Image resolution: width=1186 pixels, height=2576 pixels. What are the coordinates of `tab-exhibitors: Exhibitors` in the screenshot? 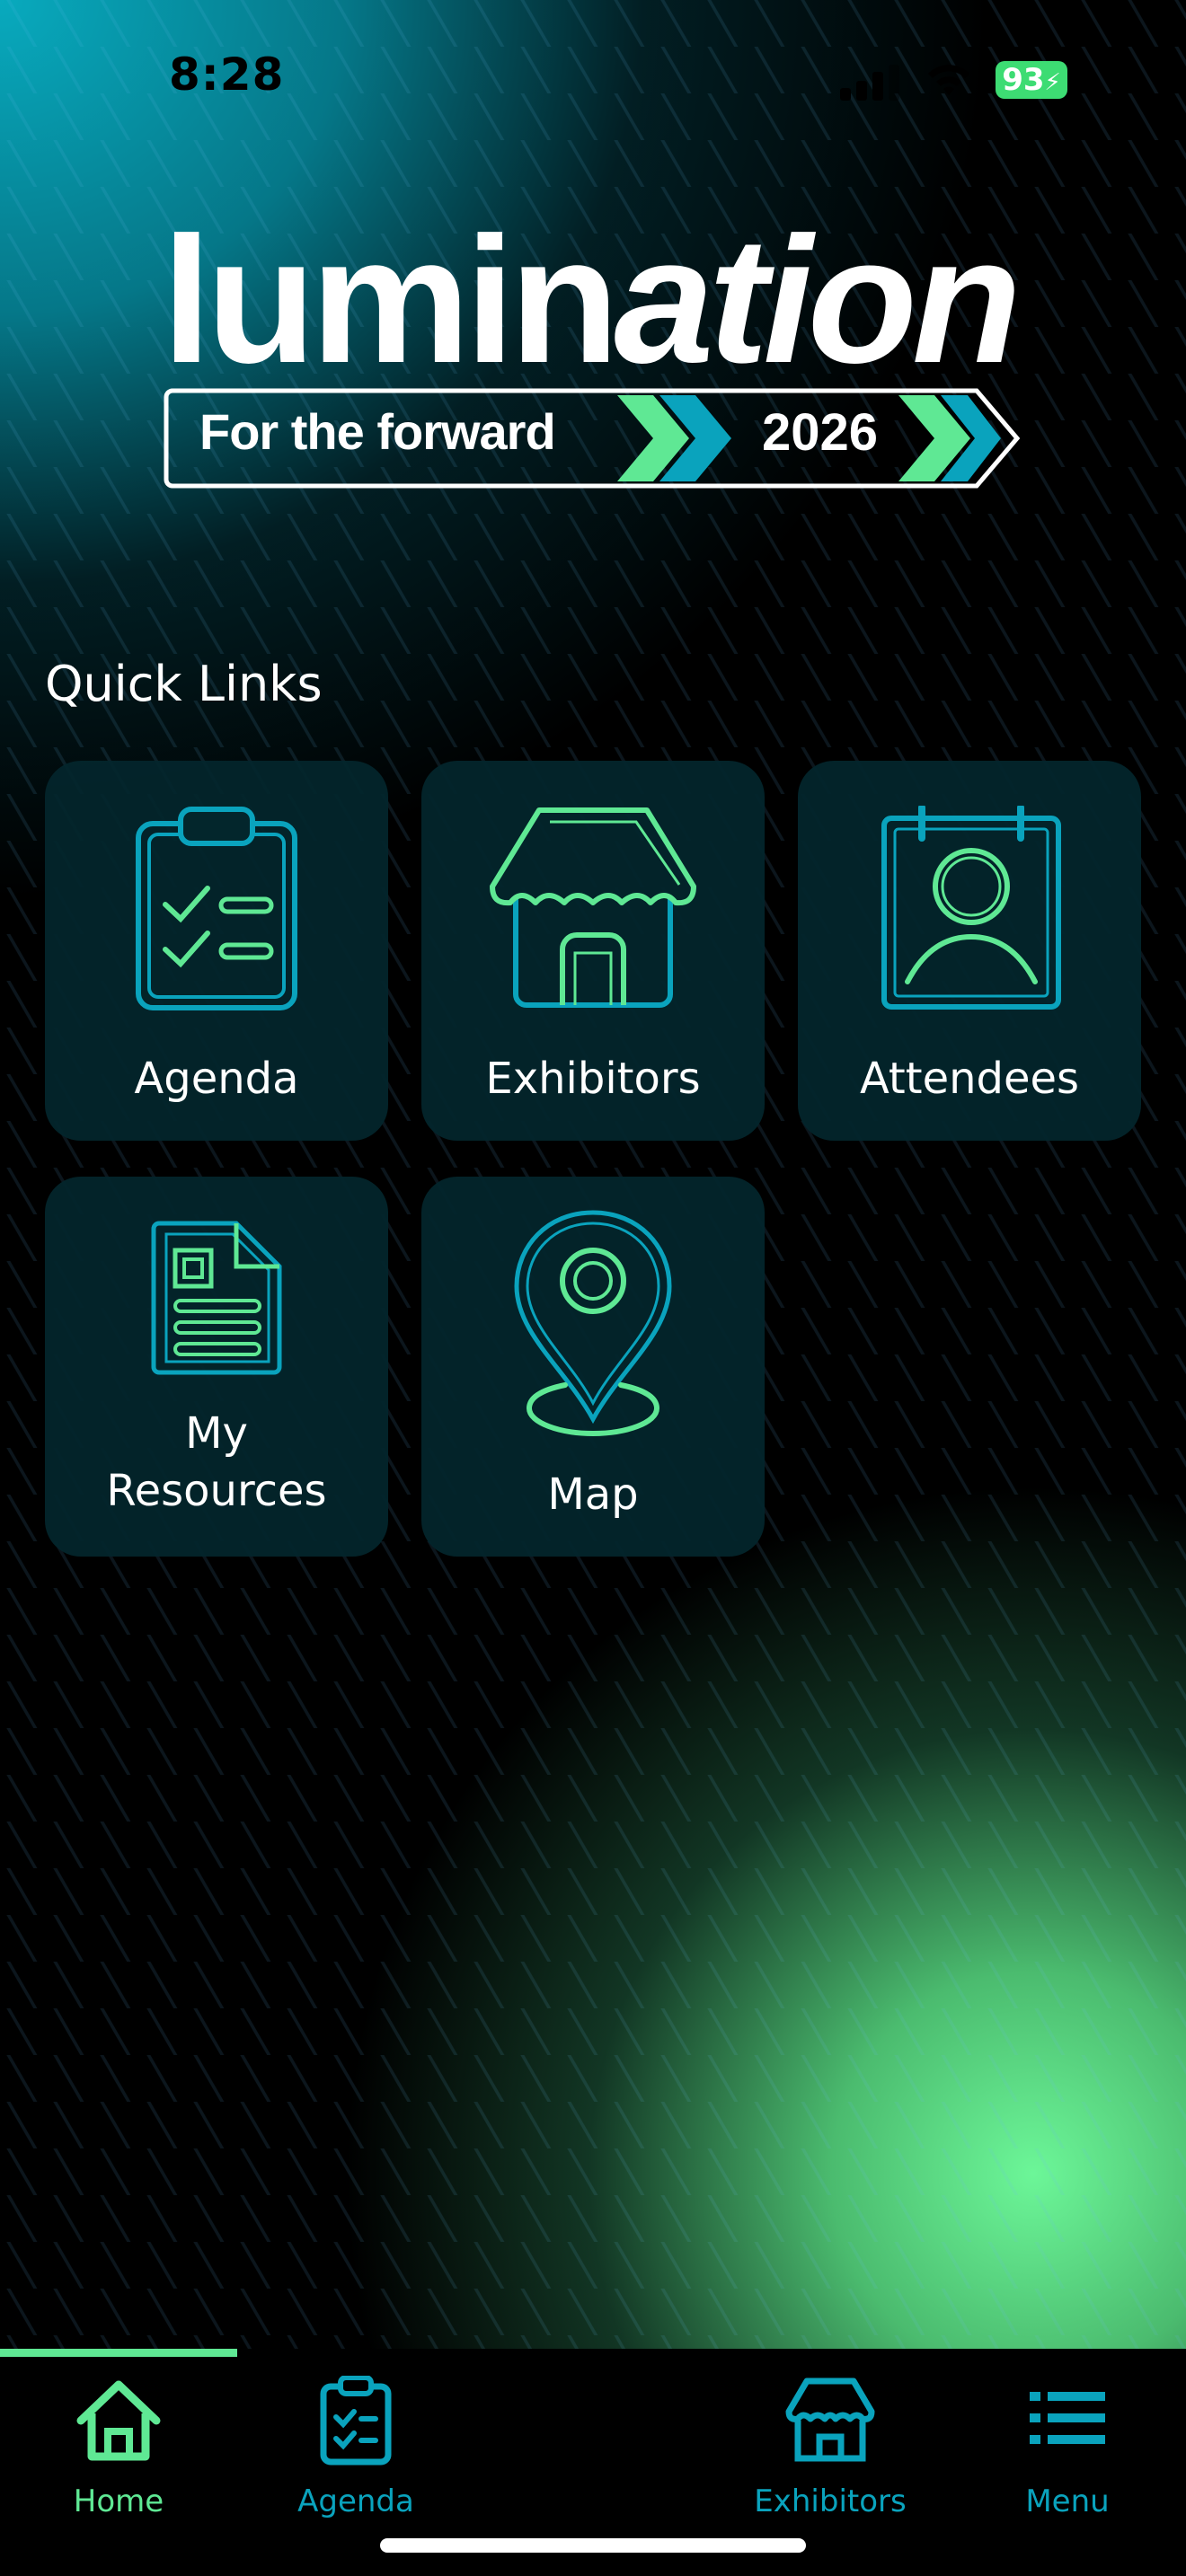 It's located at (830, 2447).